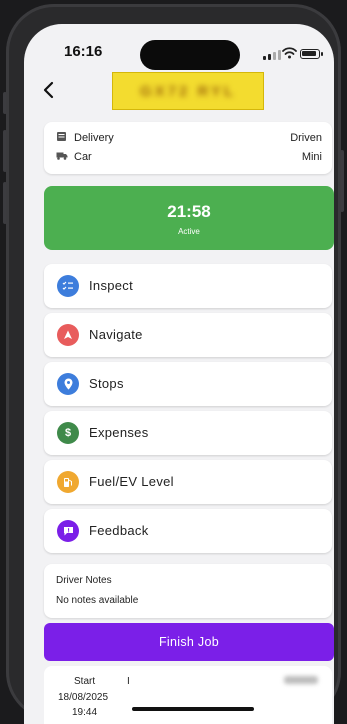 The height and width of the screenshot is (724, 347). What do you see at coordinates (188, 286) in the screenshot?
I see `menu-item-inspect: Inspect` at bounding box center [188, 286].